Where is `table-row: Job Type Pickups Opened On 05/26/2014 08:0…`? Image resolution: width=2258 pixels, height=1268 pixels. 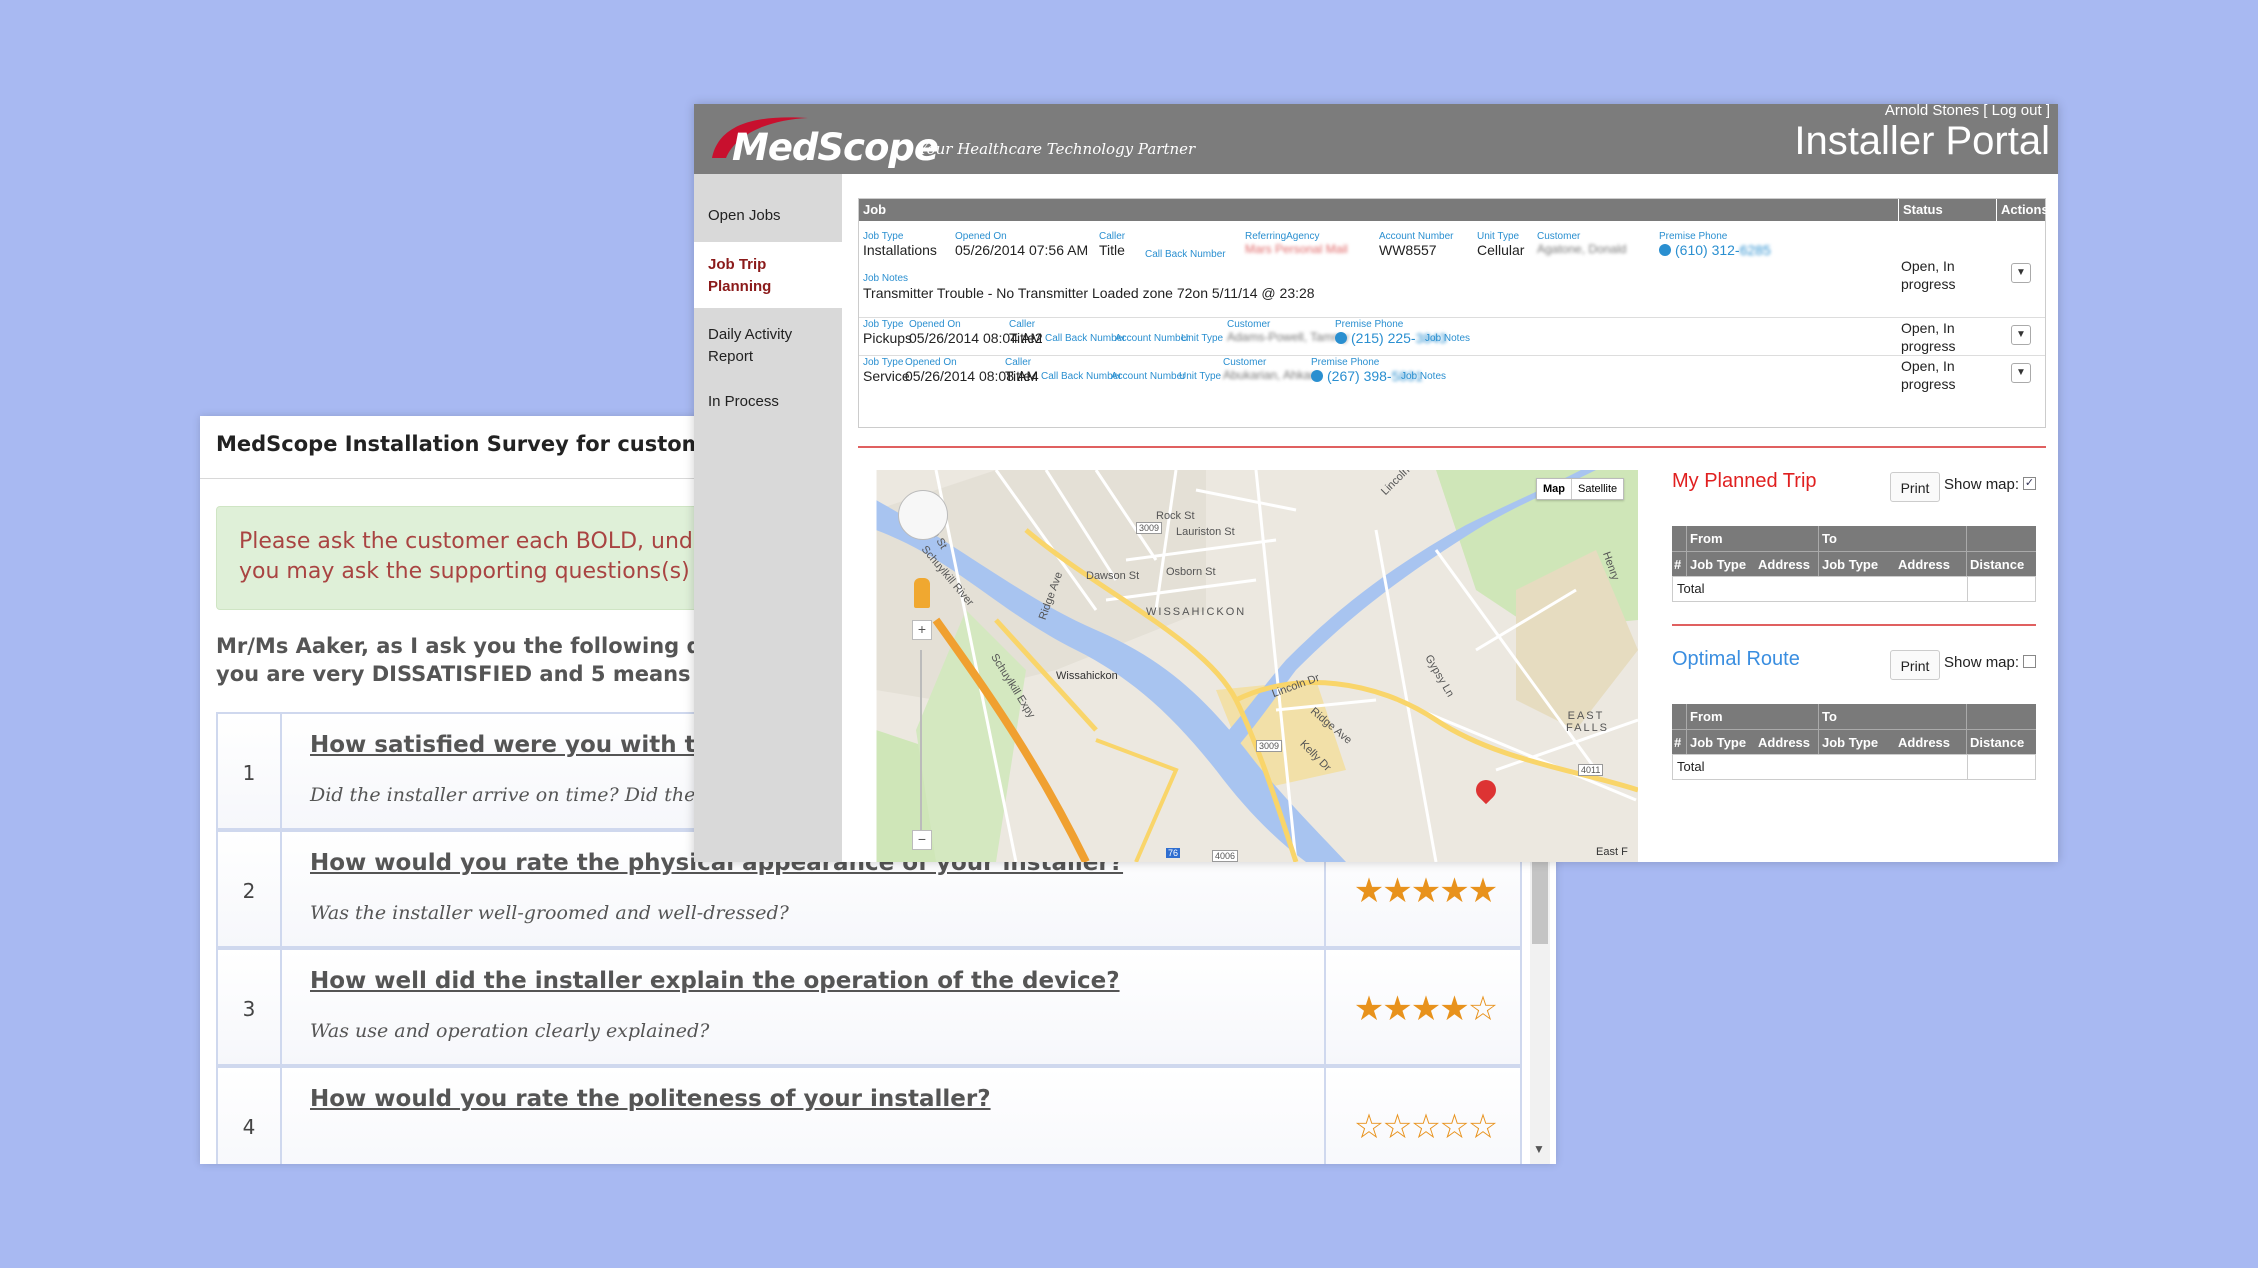
table-row: Job Type Pickups Opened On 05/26/2014 08:0… is located at coordinates (1452, 336).